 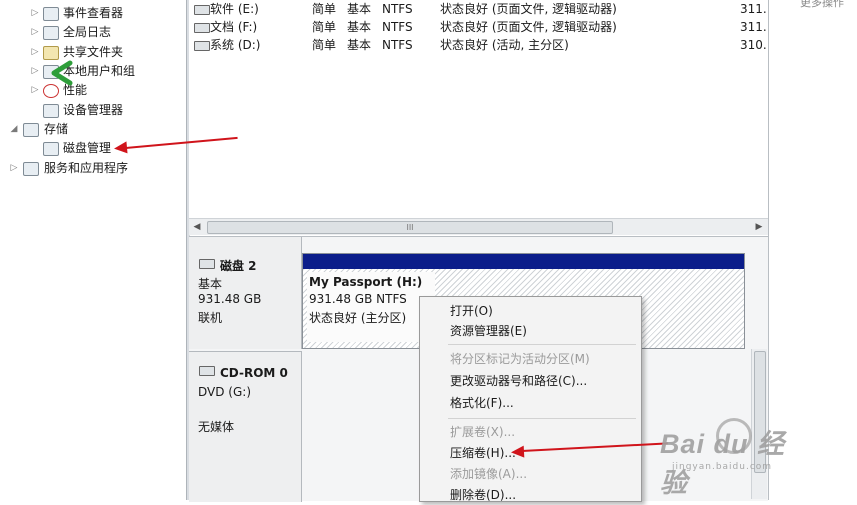 I want to click on tree-item-label: 事件查看器, so click(x=93, y=13).